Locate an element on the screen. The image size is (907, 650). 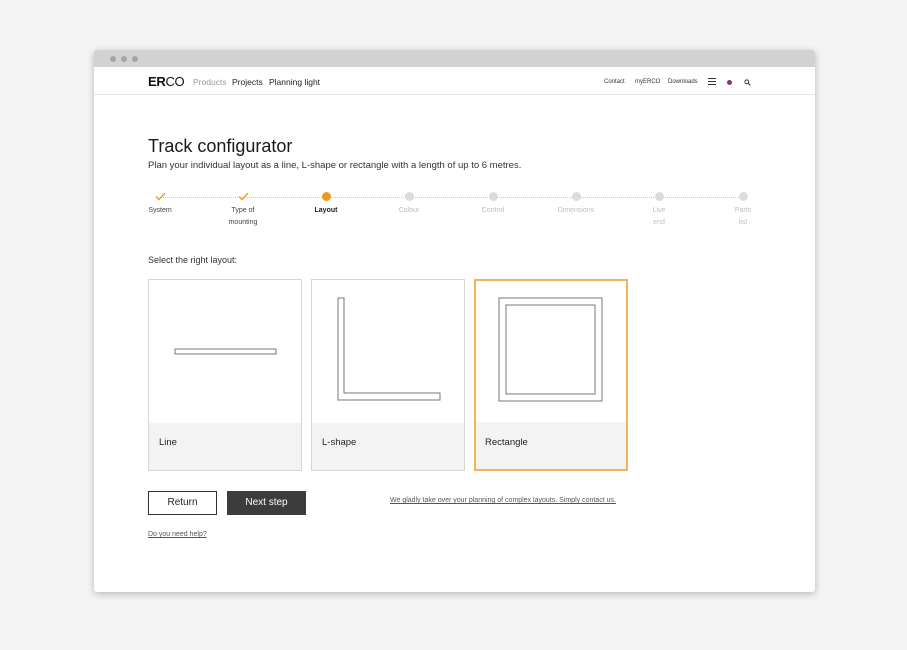
layout-option-l-shape: L-shape is located at coordinates (388, 375).